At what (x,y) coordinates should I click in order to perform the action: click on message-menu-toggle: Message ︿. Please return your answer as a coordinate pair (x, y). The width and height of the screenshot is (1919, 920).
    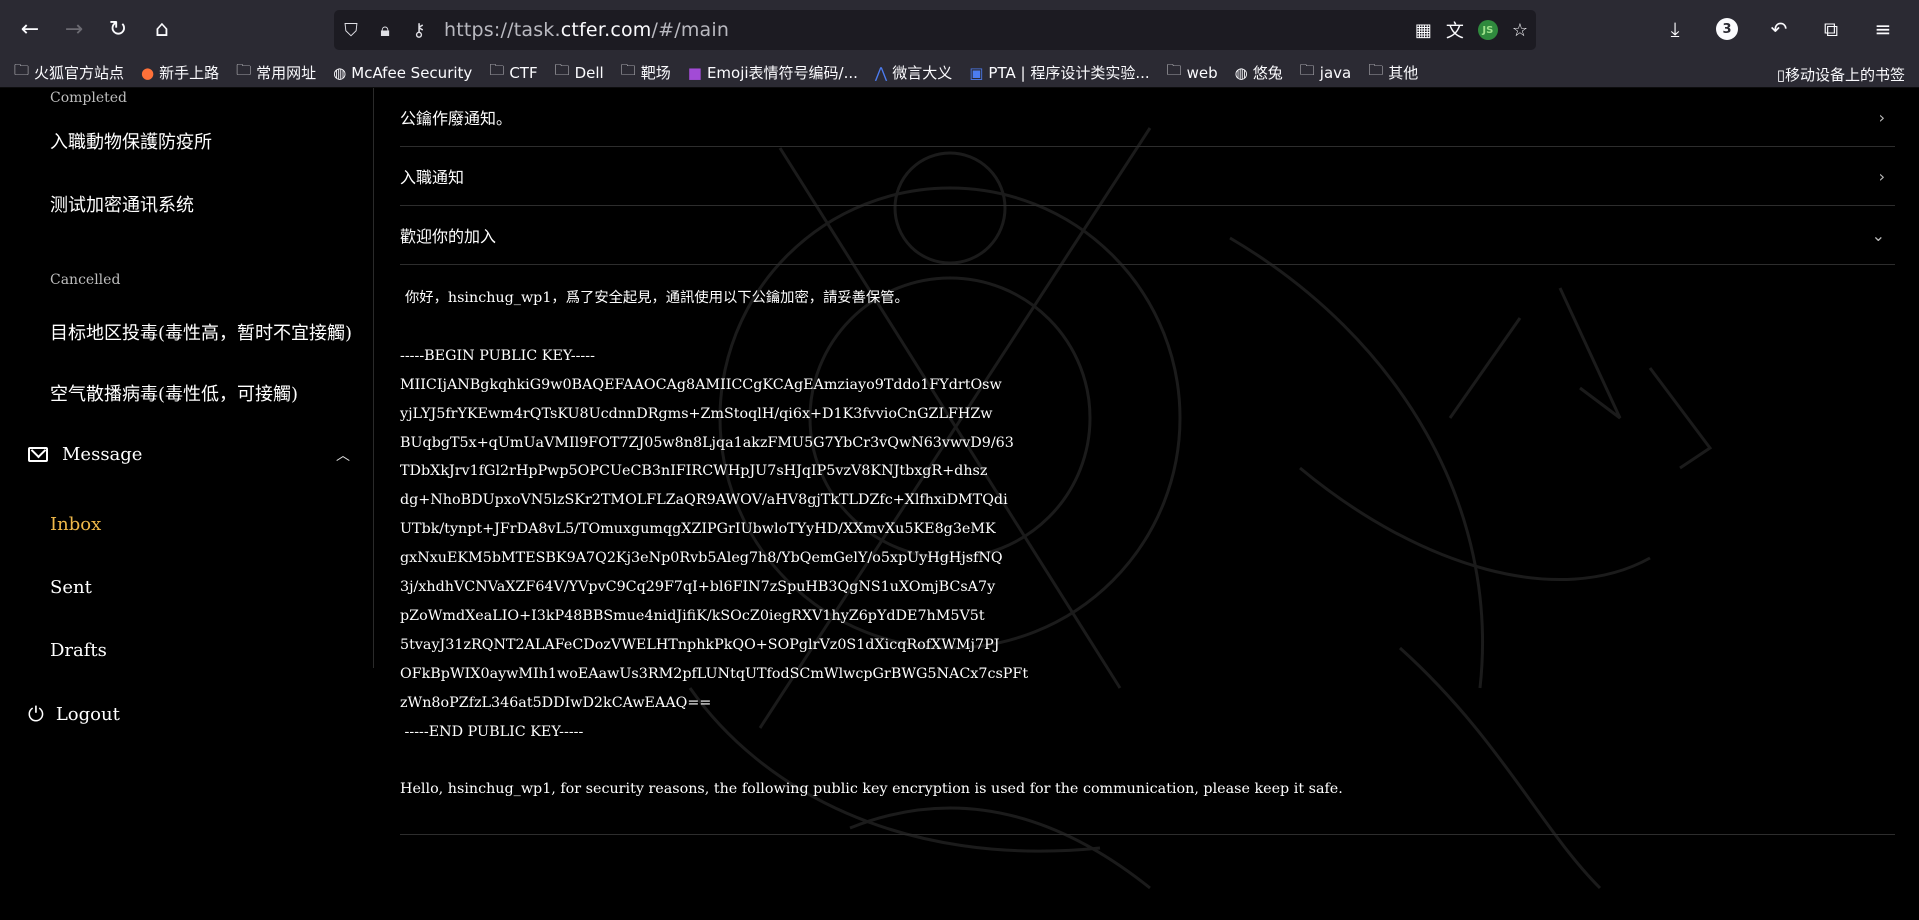
    Looking at the image, I should click on (189, 454).